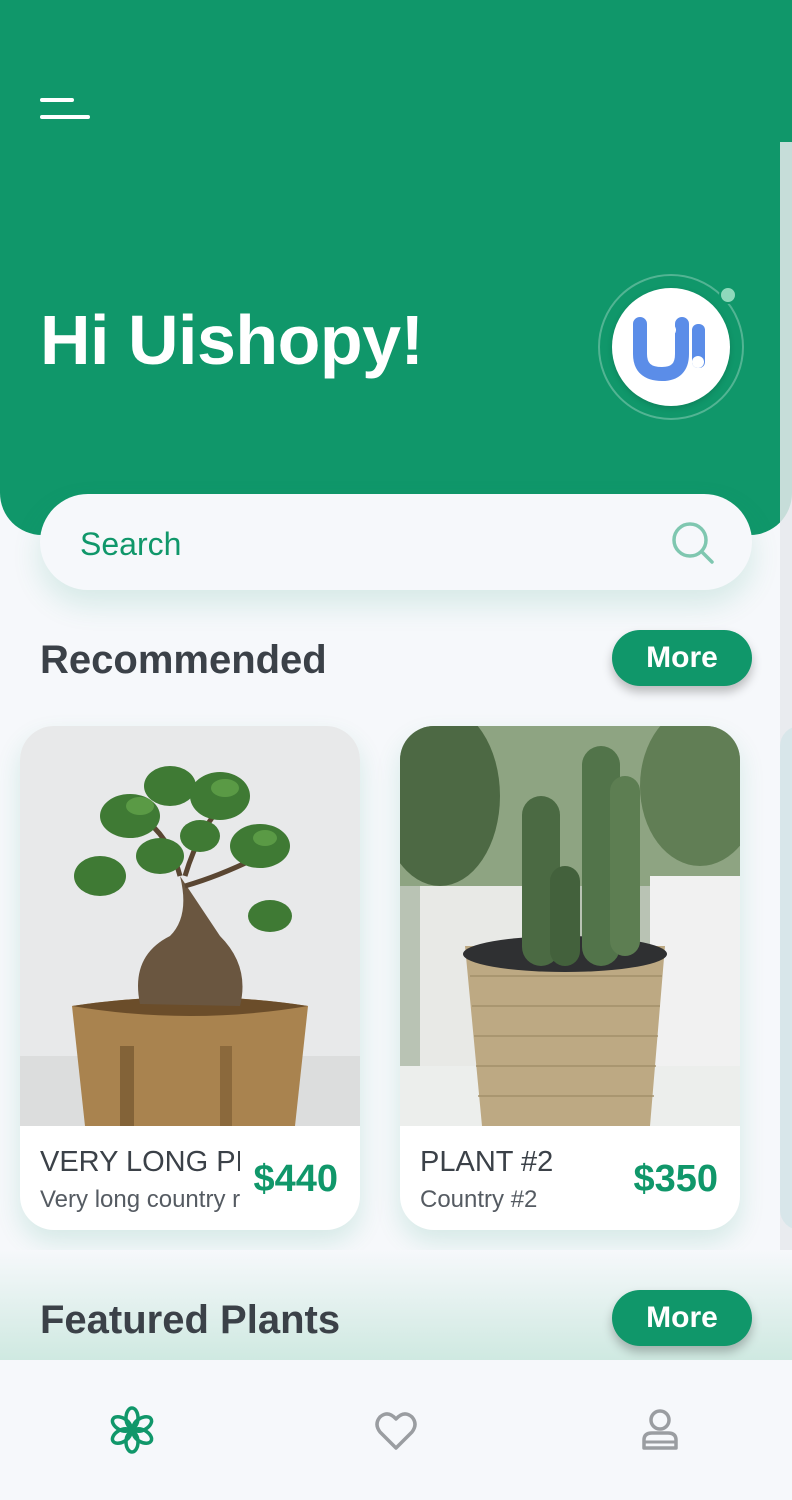 The width and height of the screenshot is (792, 1500). I want to click on featured-title: Featured Plants, so click(190, 1320).